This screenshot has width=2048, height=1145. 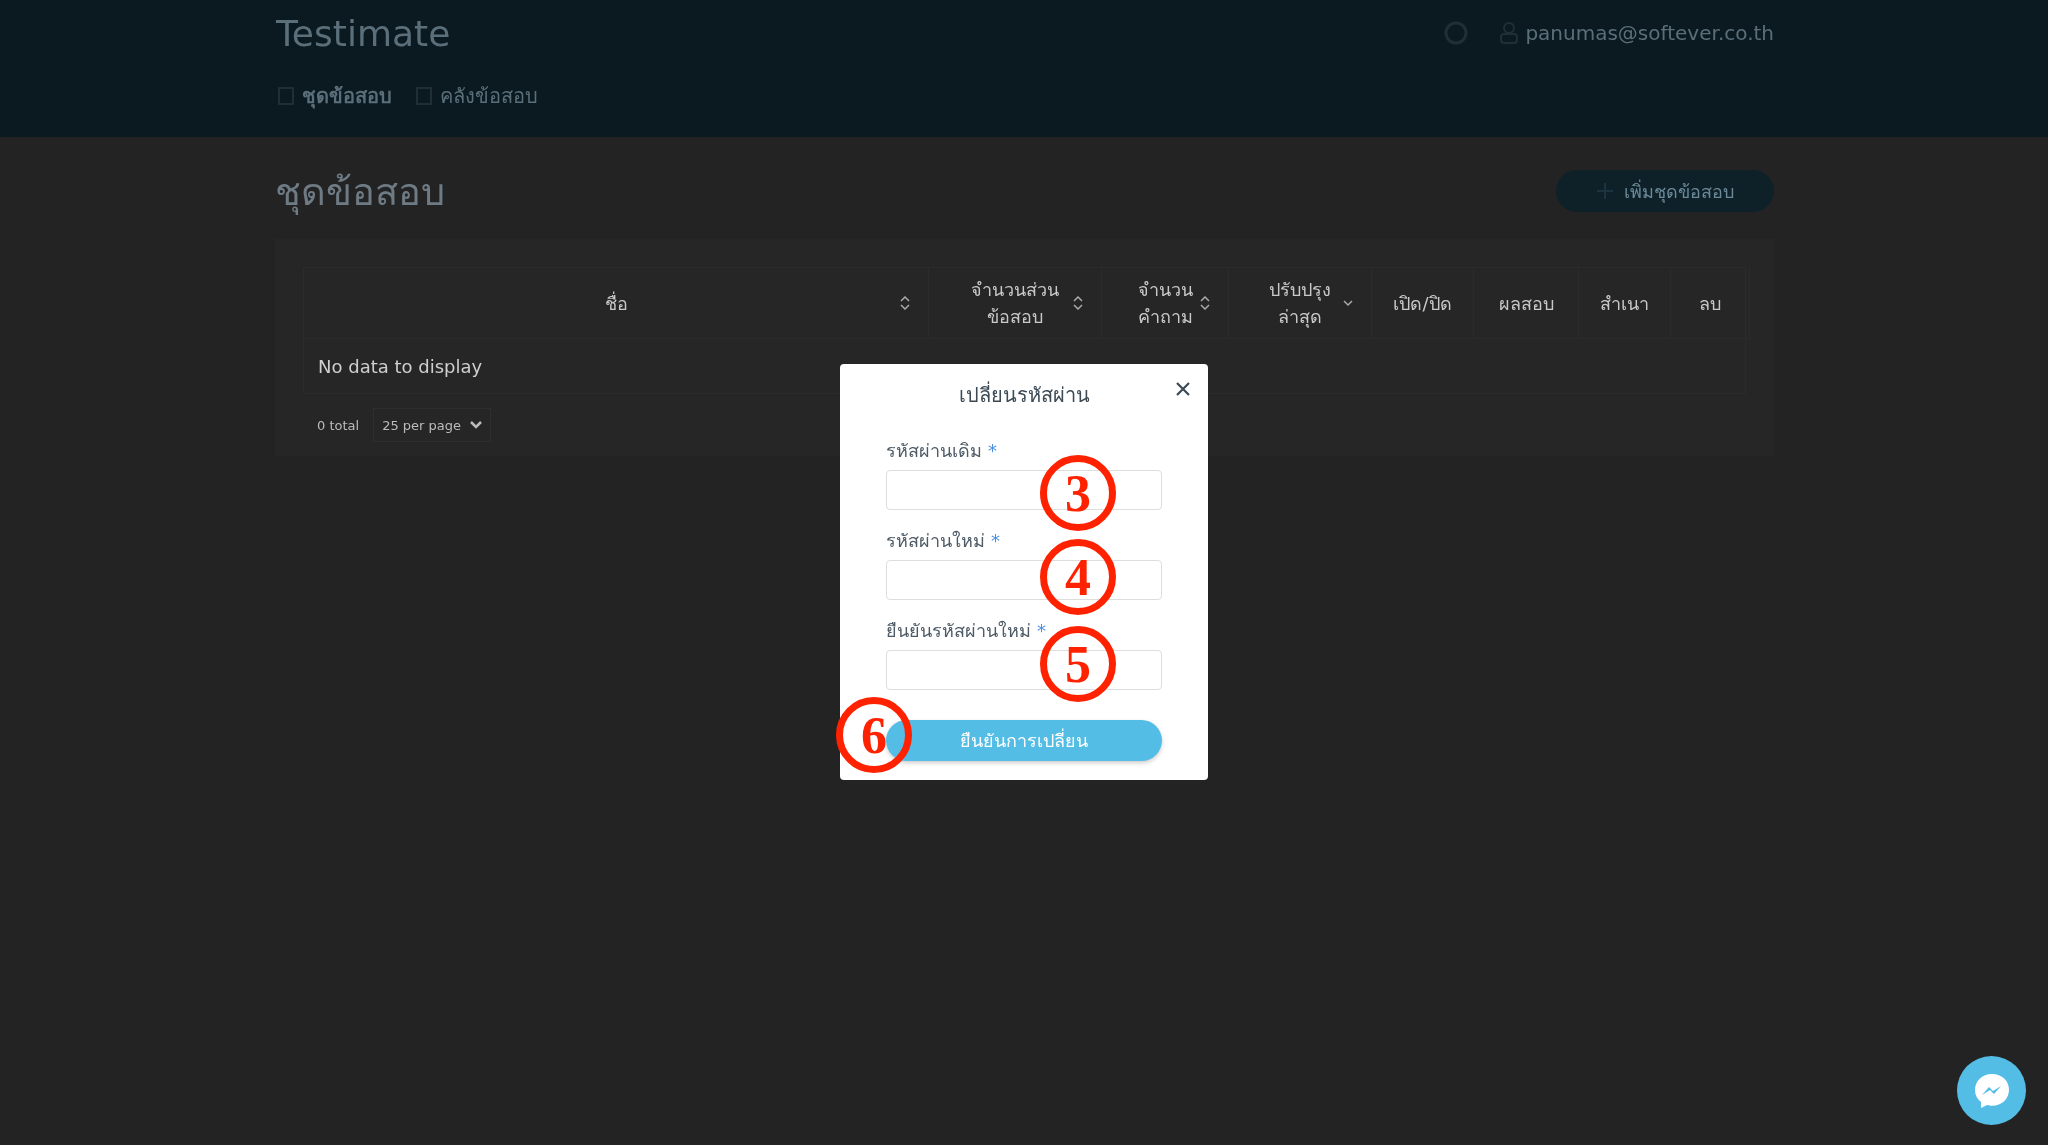 What do you see at coordinates (432, 425) in the screenshot?
I see `per-page-select: 25 per page` at bounding box center [432, 425].